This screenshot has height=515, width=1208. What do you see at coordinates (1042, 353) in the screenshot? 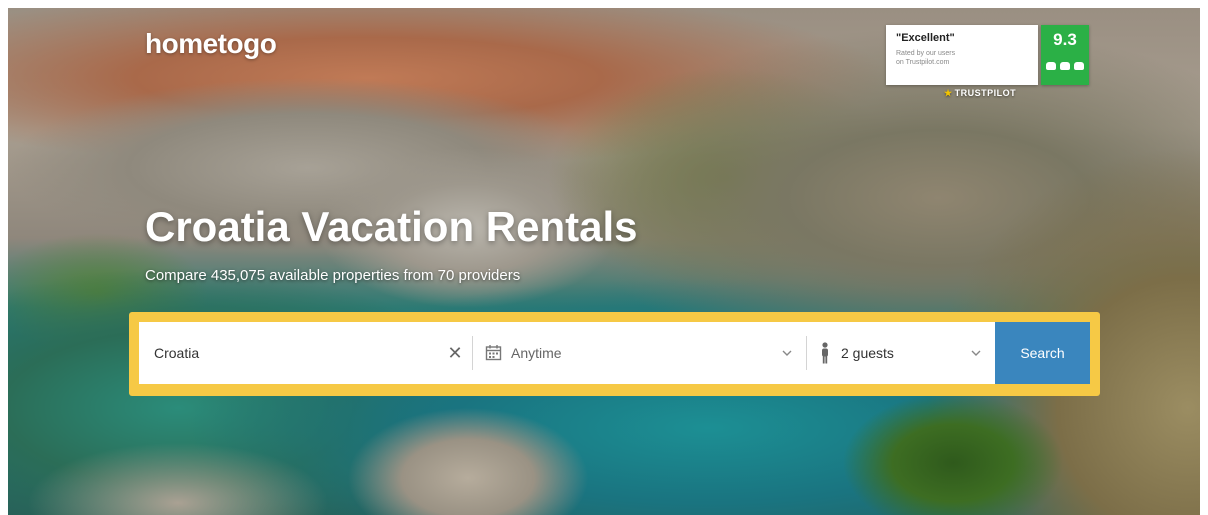
I see `search-button: Search` at bounding box center [1042, 353].